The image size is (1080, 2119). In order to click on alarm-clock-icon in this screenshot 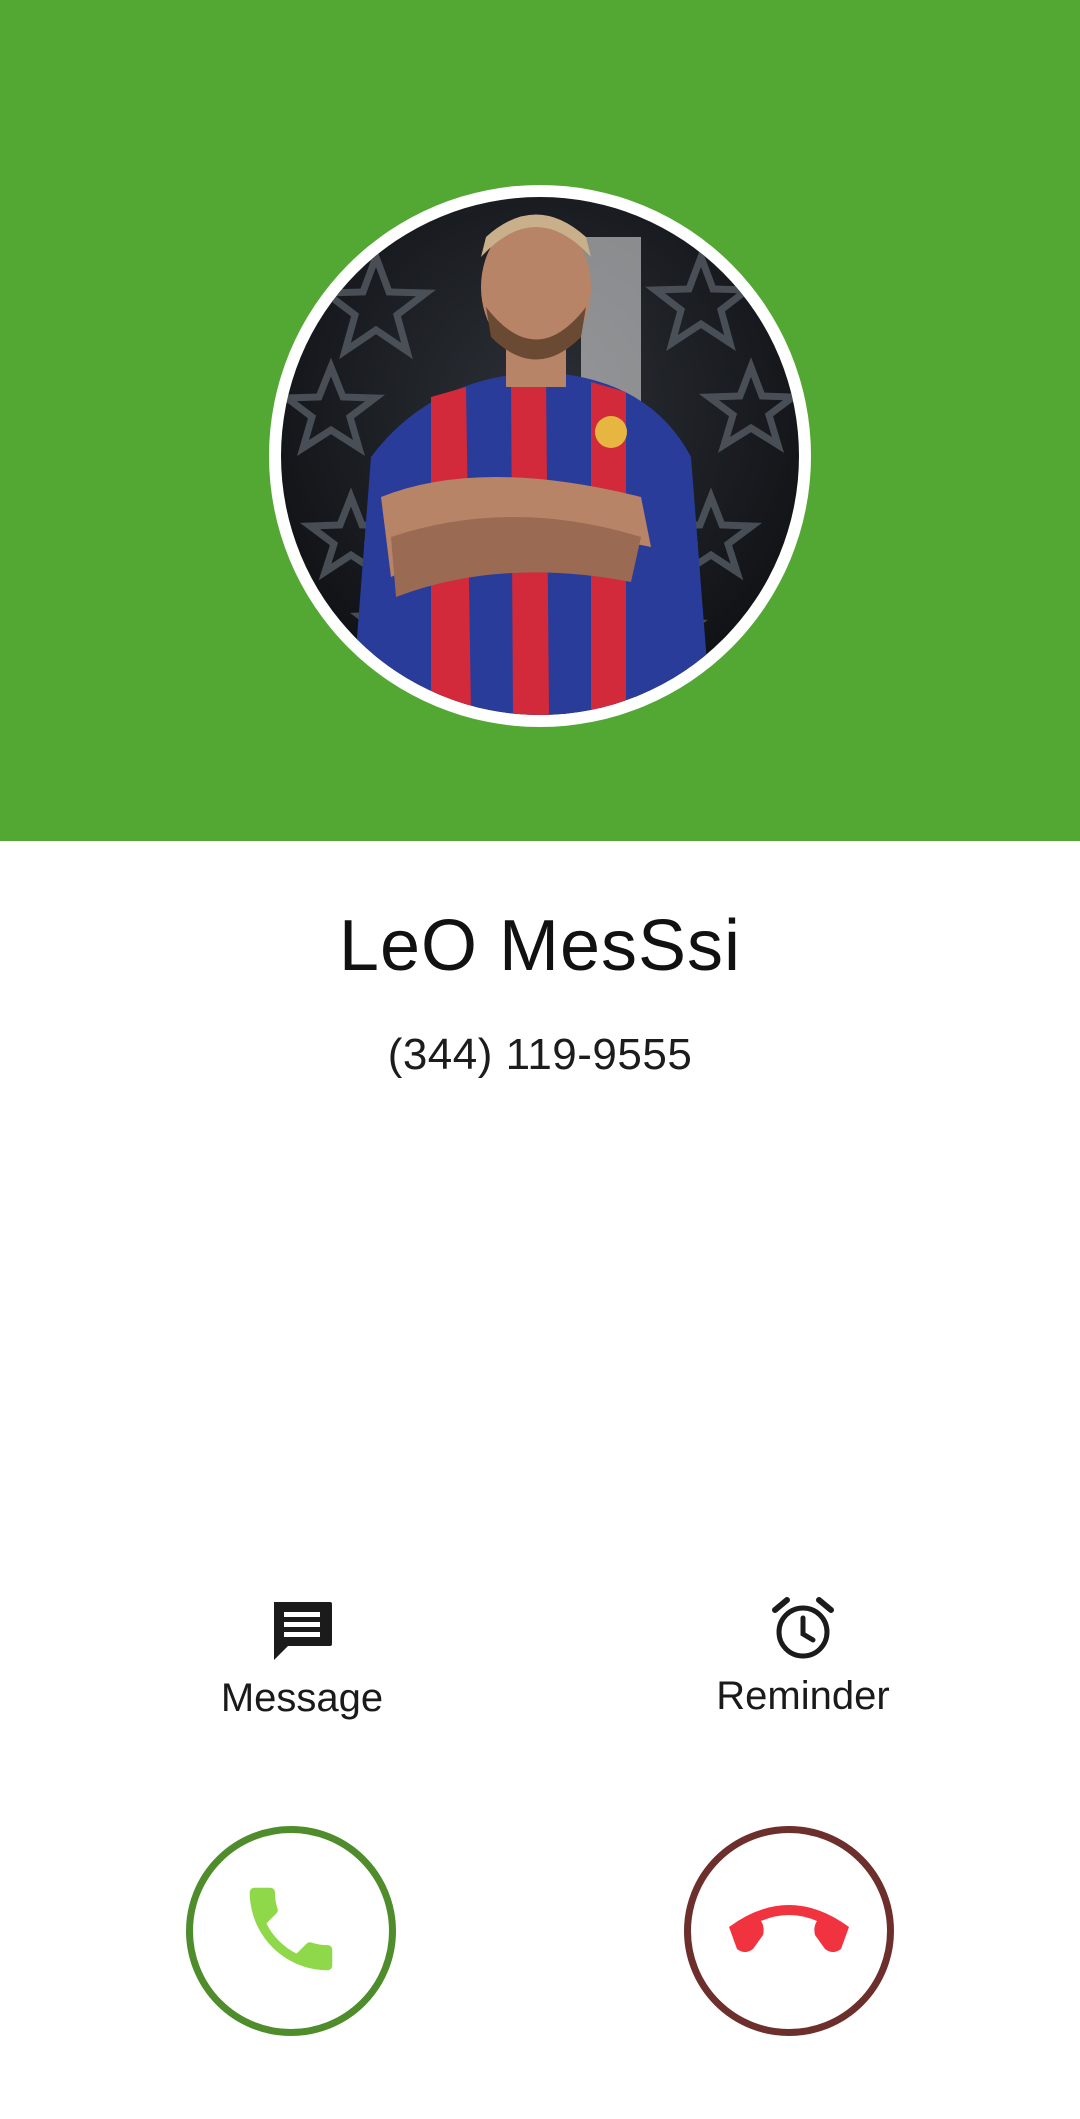, I will do `click(803, 1628)`.